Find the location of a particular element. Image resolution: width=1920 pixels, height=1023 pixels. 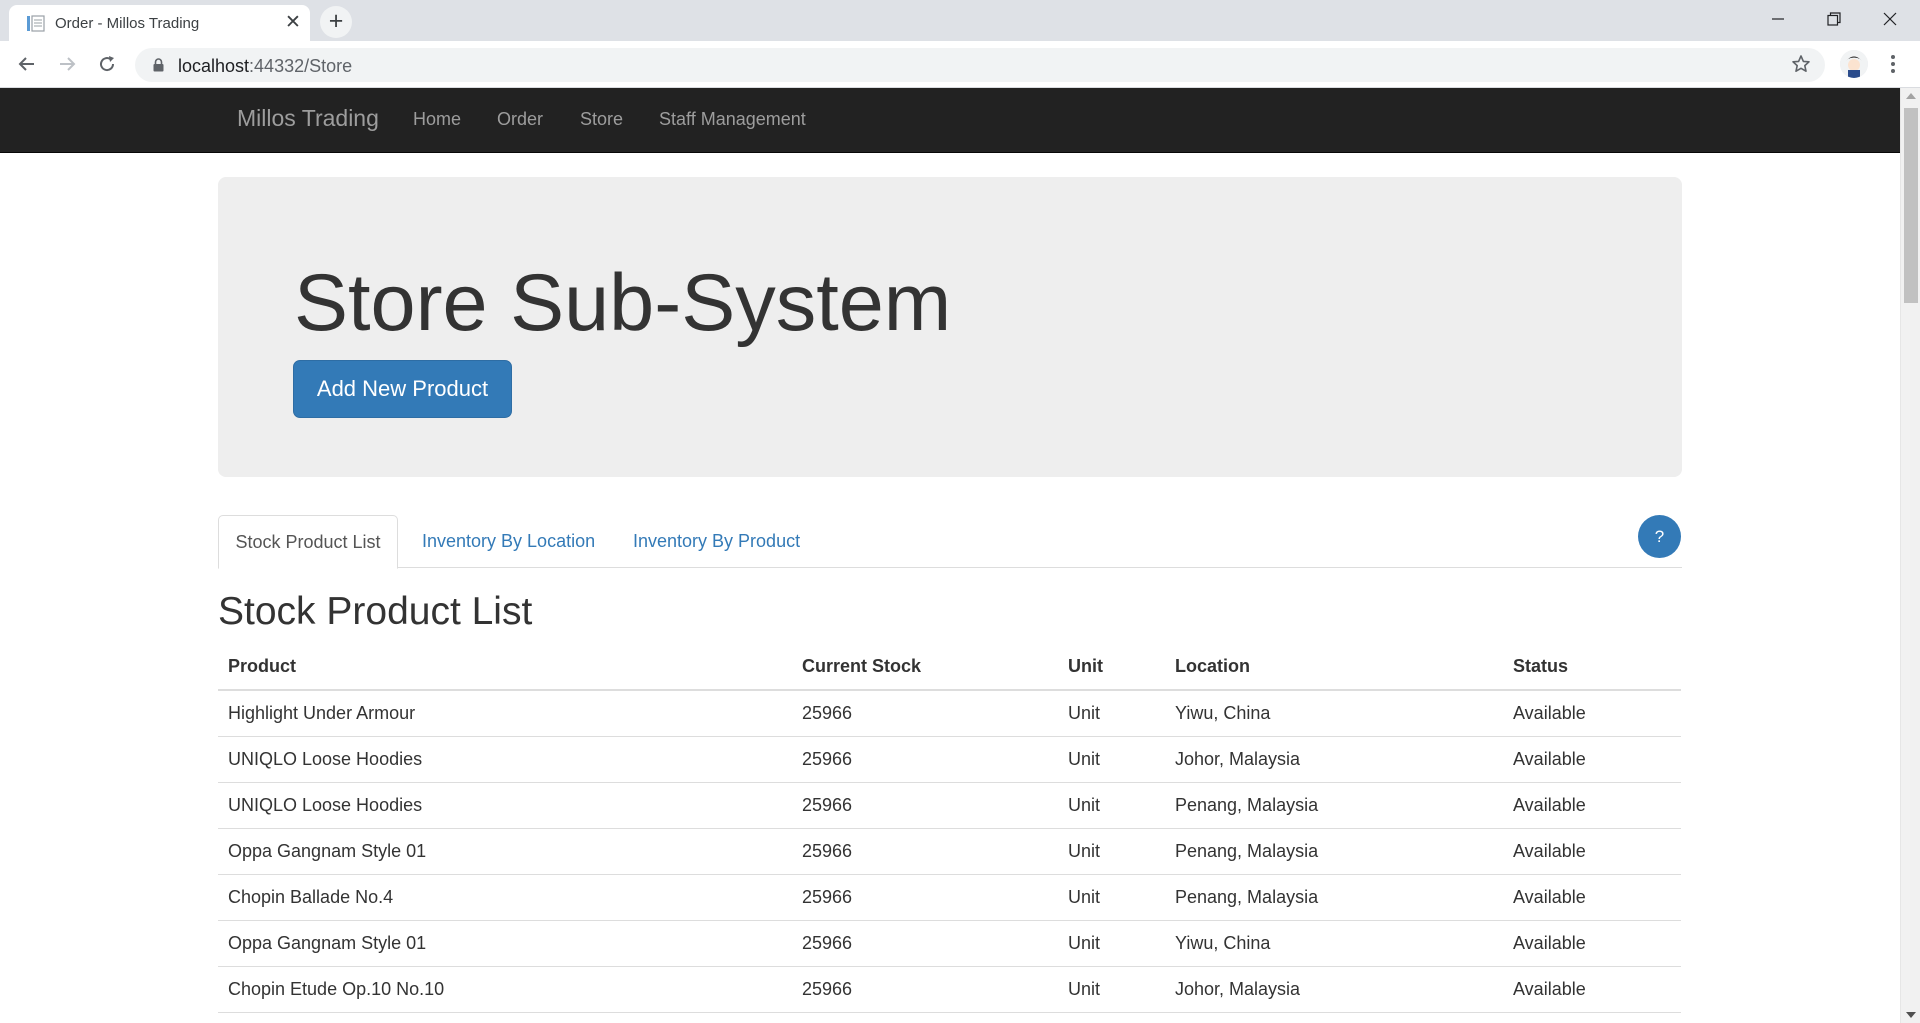

close-tab-icon: ✕ is located at coordinates (293, 23).